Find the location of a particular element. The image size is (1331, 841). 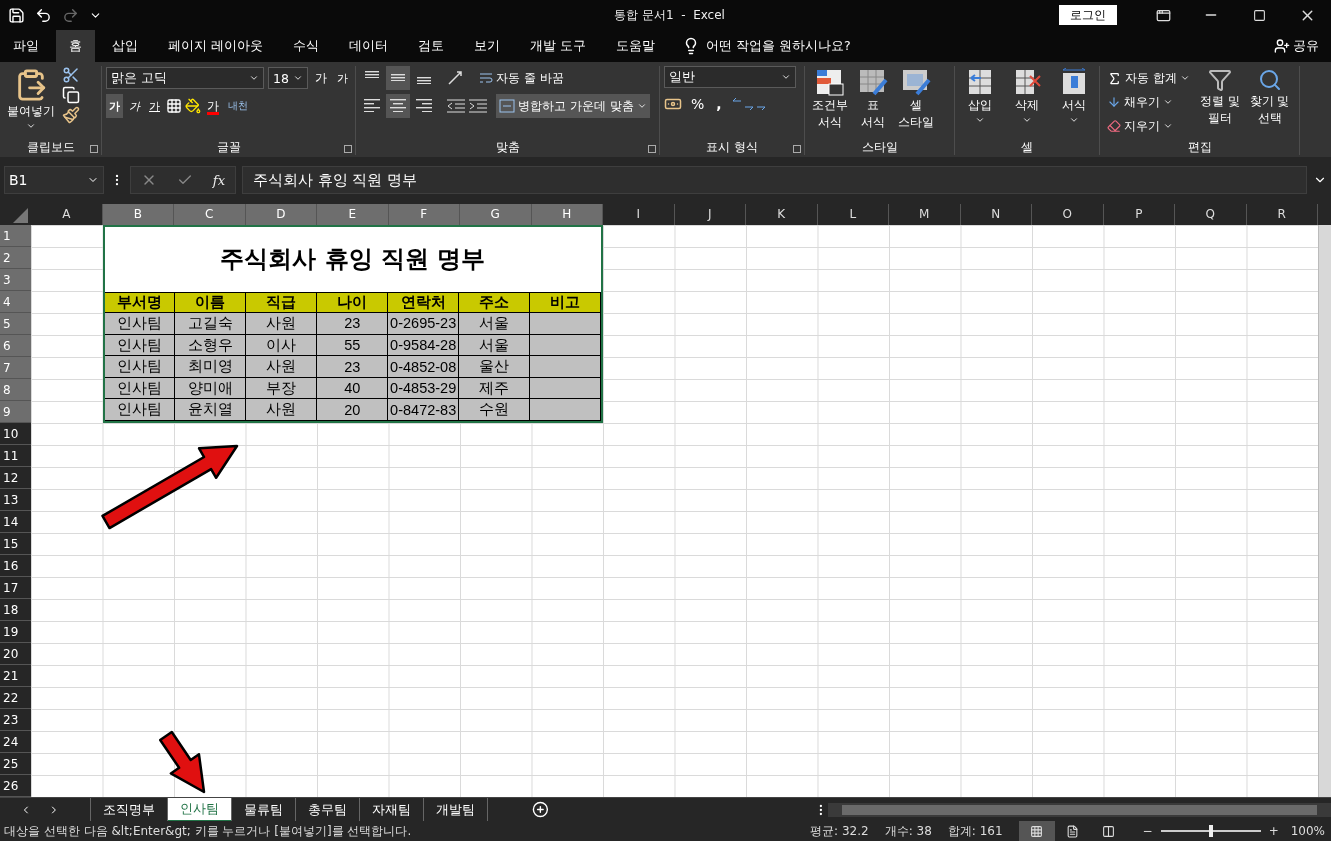

sort-filter-button: 정렬 및 필터 is located at coordinates (1219, 102).